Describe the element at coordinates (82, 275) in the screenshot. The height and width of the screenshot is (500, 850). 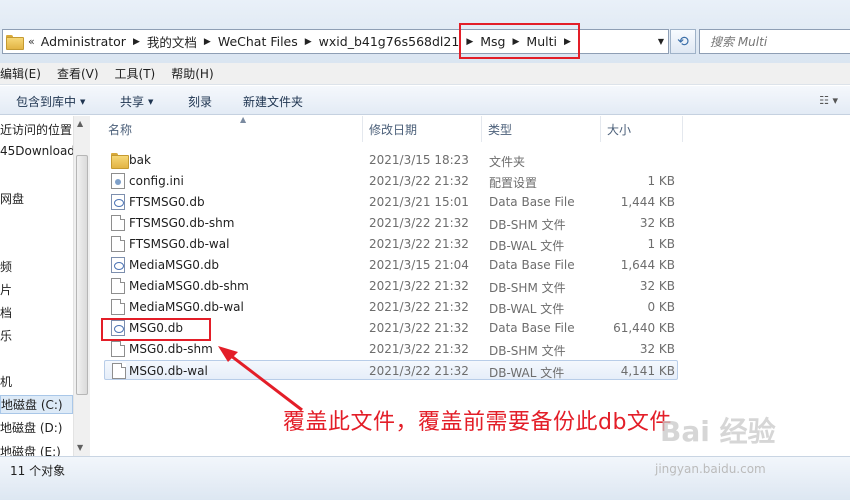
I see `scrollbar-thumb` at that location.